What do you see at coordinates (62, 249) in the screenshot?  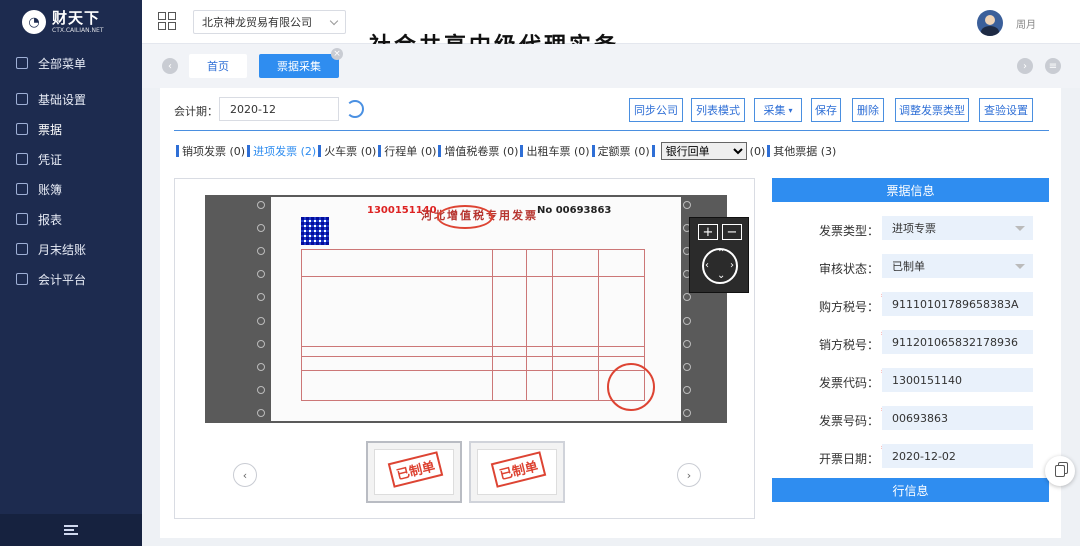 I see `sidebar-item-label: 月末结账` at bounding box center [62, 249].